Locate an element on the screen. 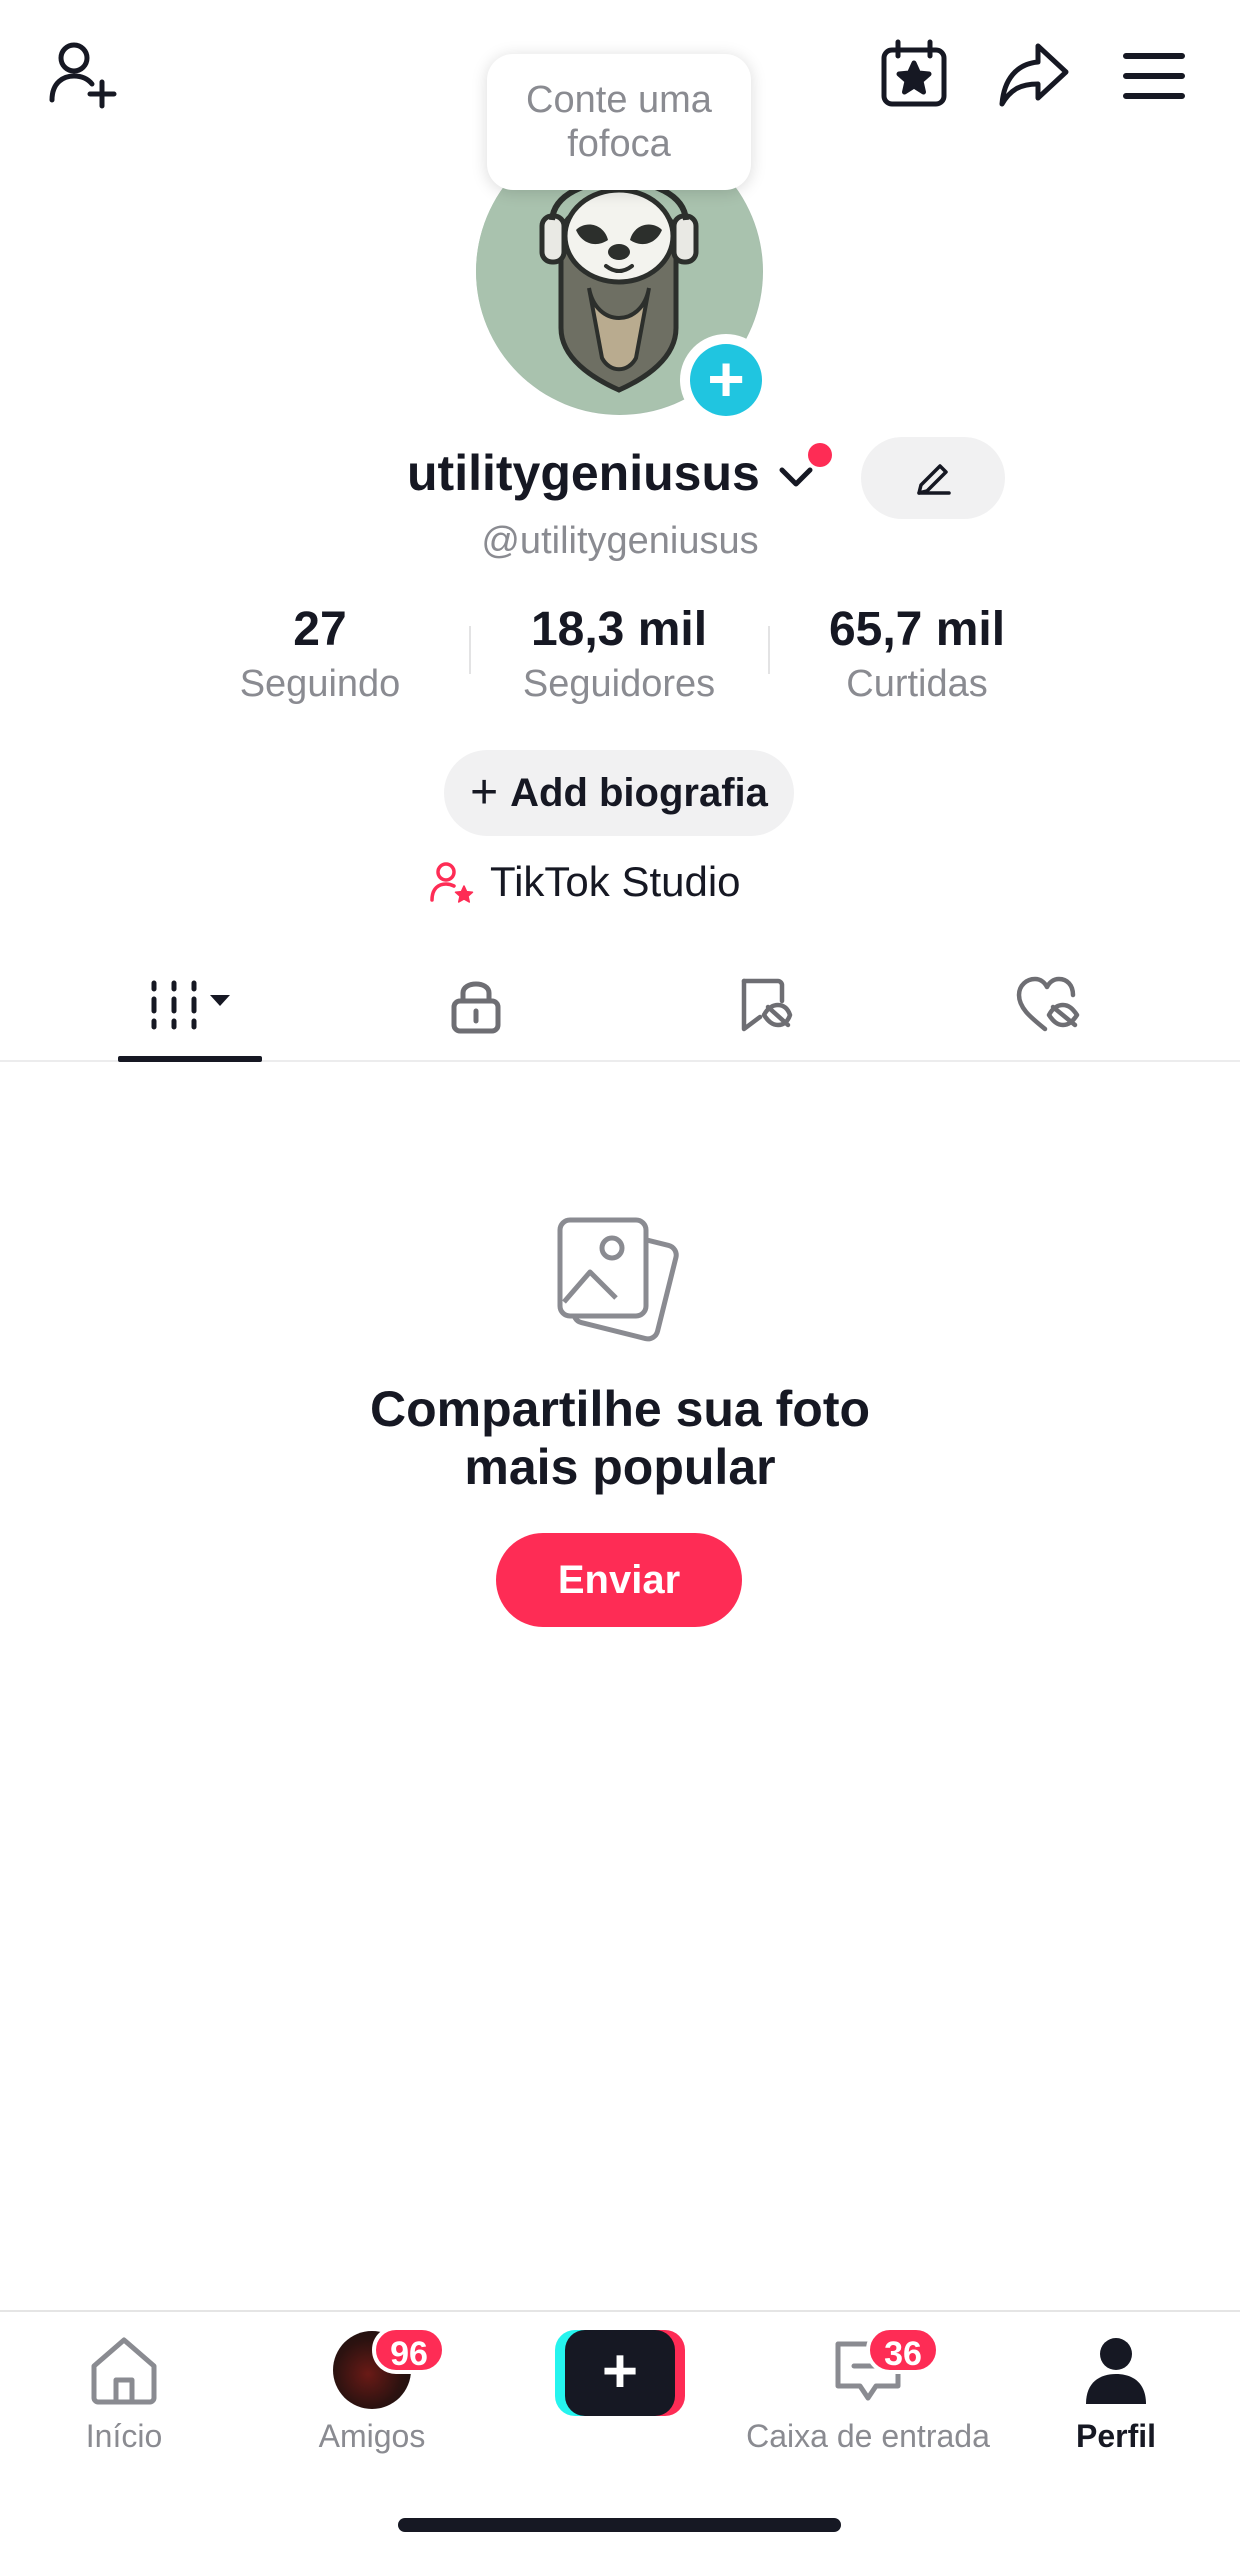 Image resolution: width=1240 pixels, height=2560 pixels. grid-icon is located at coordinates (190, 1005).